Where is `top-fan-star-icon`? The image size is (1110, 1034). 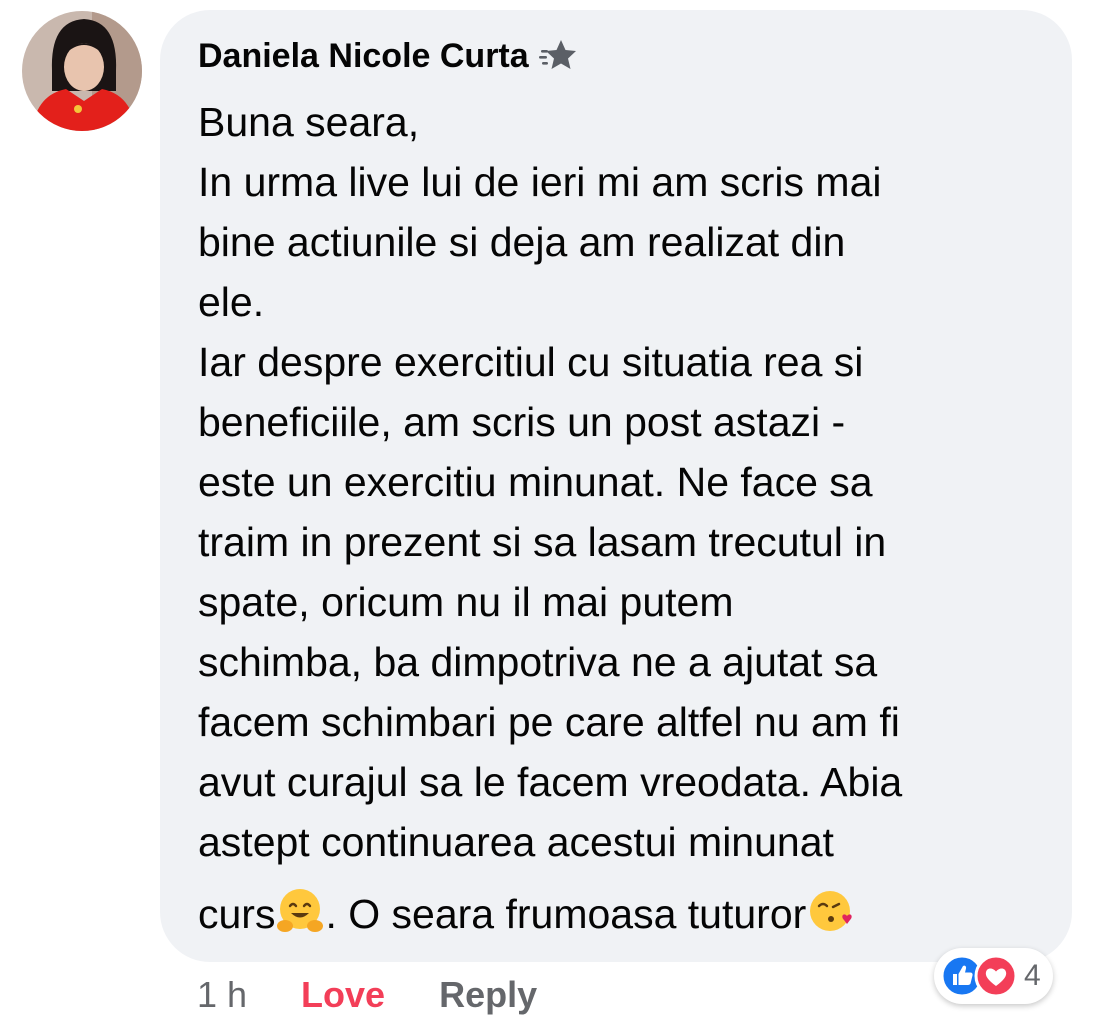
top-fan-star-icon is located at coordinates (558, 56).